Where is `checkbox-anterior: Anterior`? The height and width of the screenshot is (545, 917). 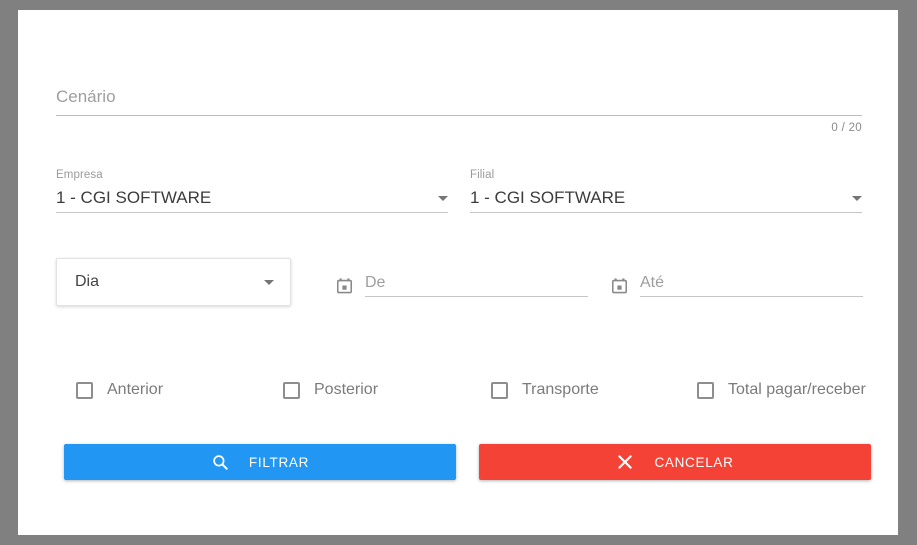
checkbox-anterior: Anterior is located at coordinates (119, 390).